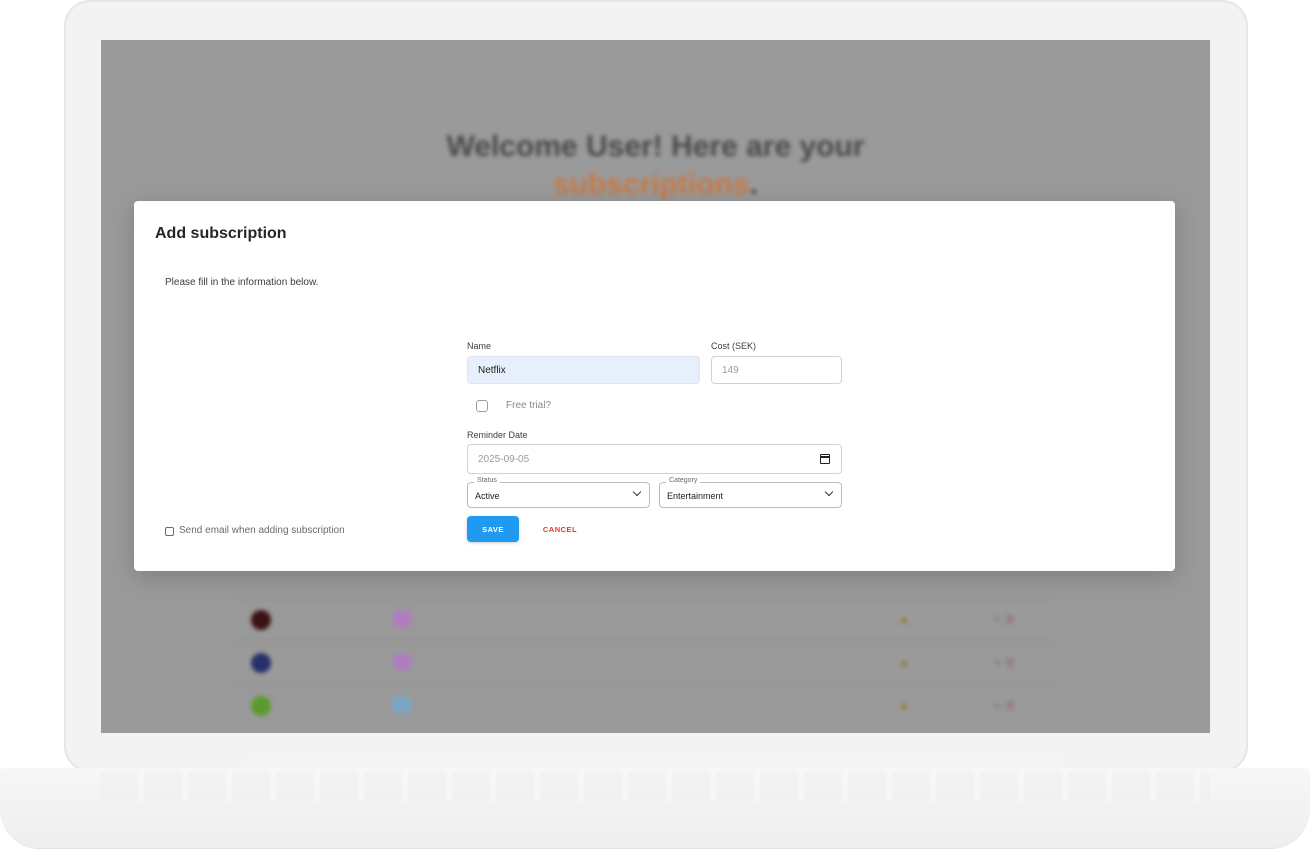 The width and height of the screenshot is (1310, 855). What do you see at coordinates (695, 496) in the screenshot?
I see `category-select-value: Entertainment` at bounding box center [695, 496].